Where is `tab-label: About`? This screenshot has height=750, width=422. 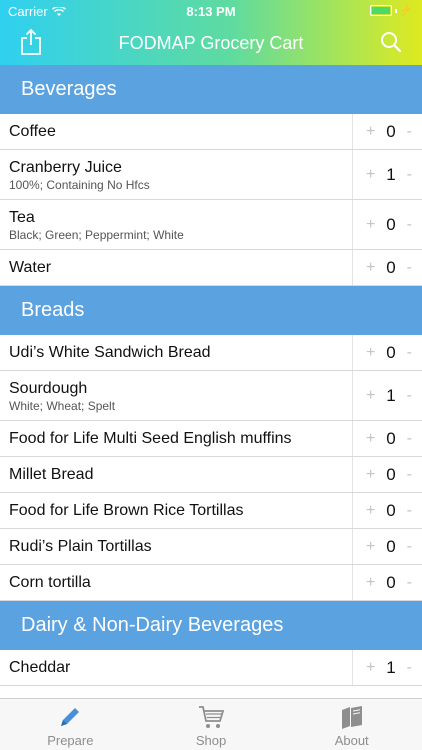 tab-label: About is located at coordinates (351, 740).